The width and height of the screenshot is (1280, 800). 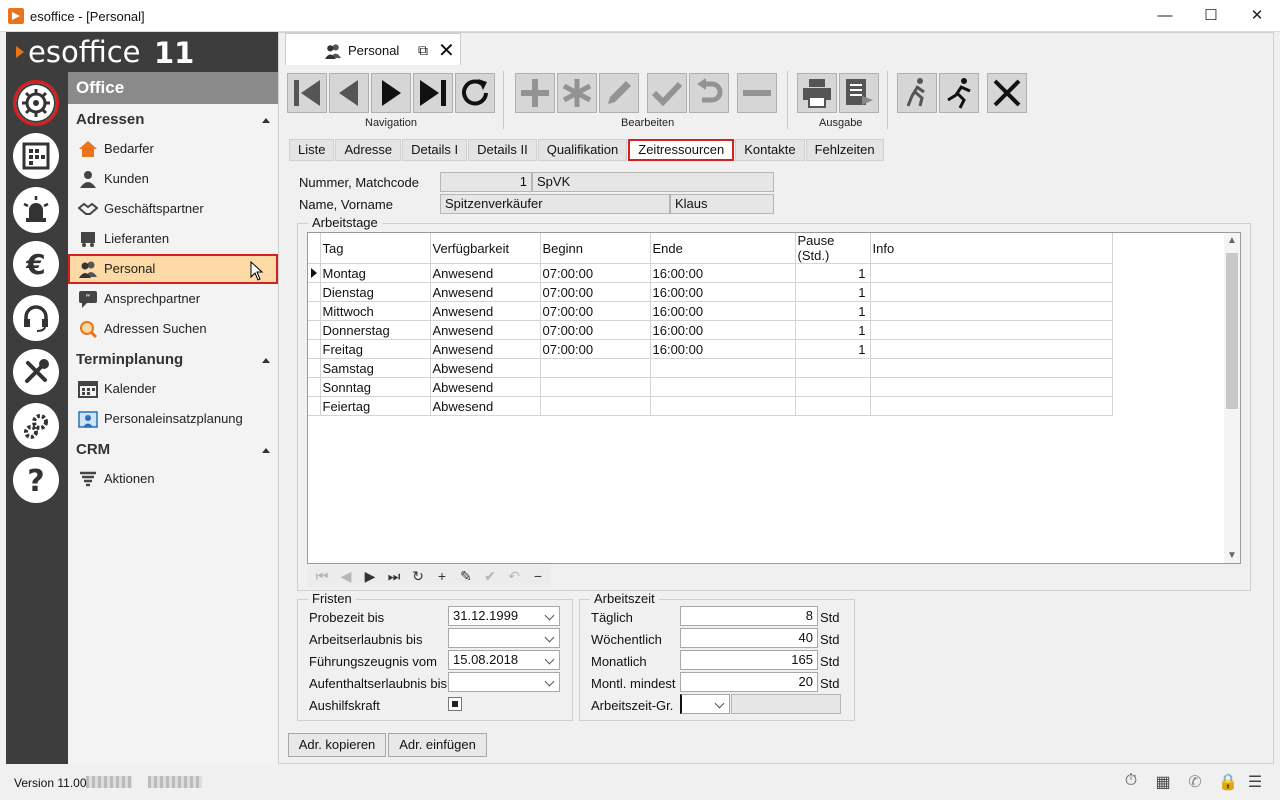 I want to click on nav-item-aktionen: Aktionen, so click(x=173, y=479).